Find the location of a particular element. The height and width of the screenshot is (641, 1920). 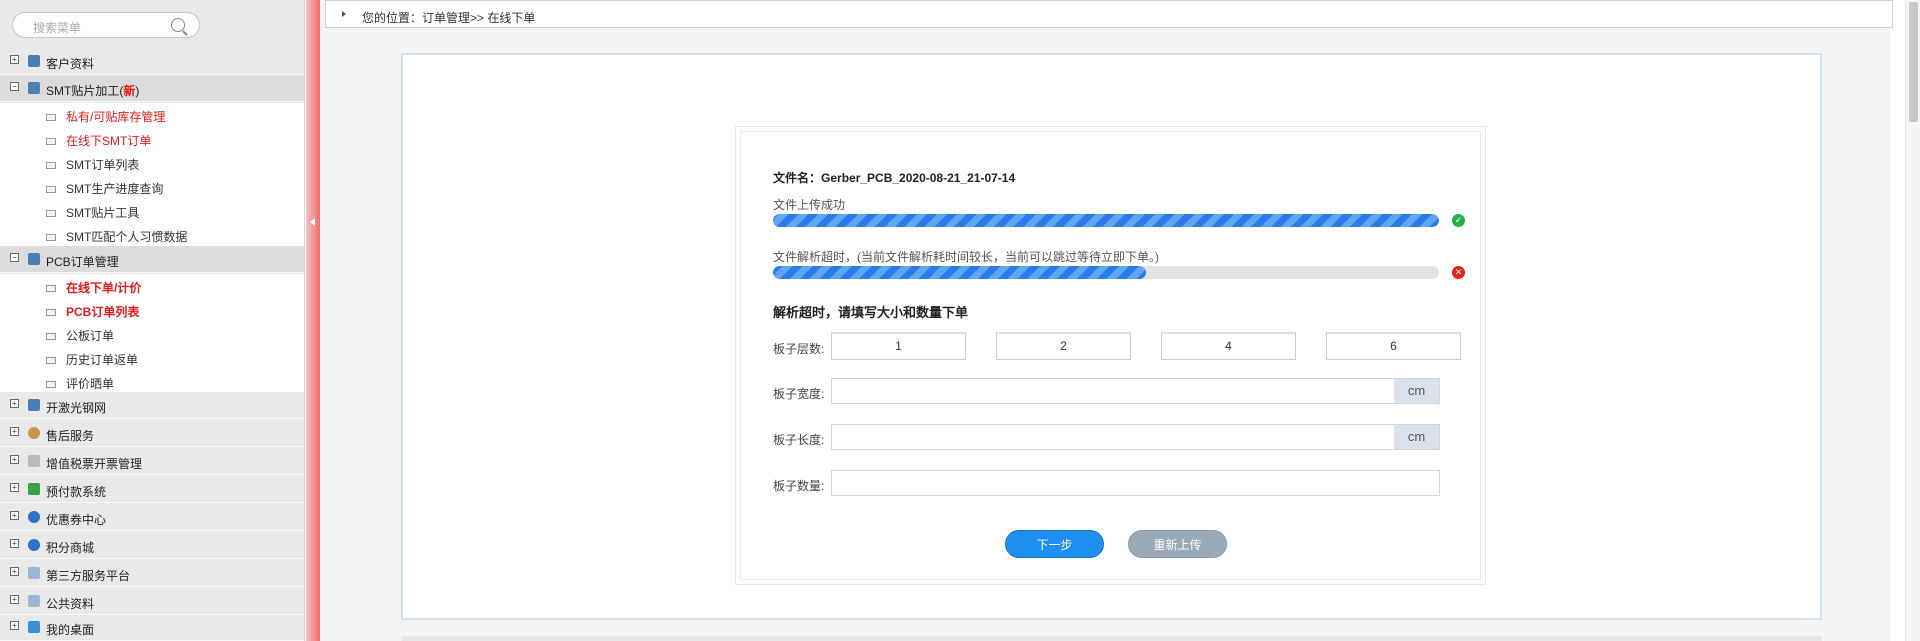

parse-progress-bar is located at coordinates (1106, 272).